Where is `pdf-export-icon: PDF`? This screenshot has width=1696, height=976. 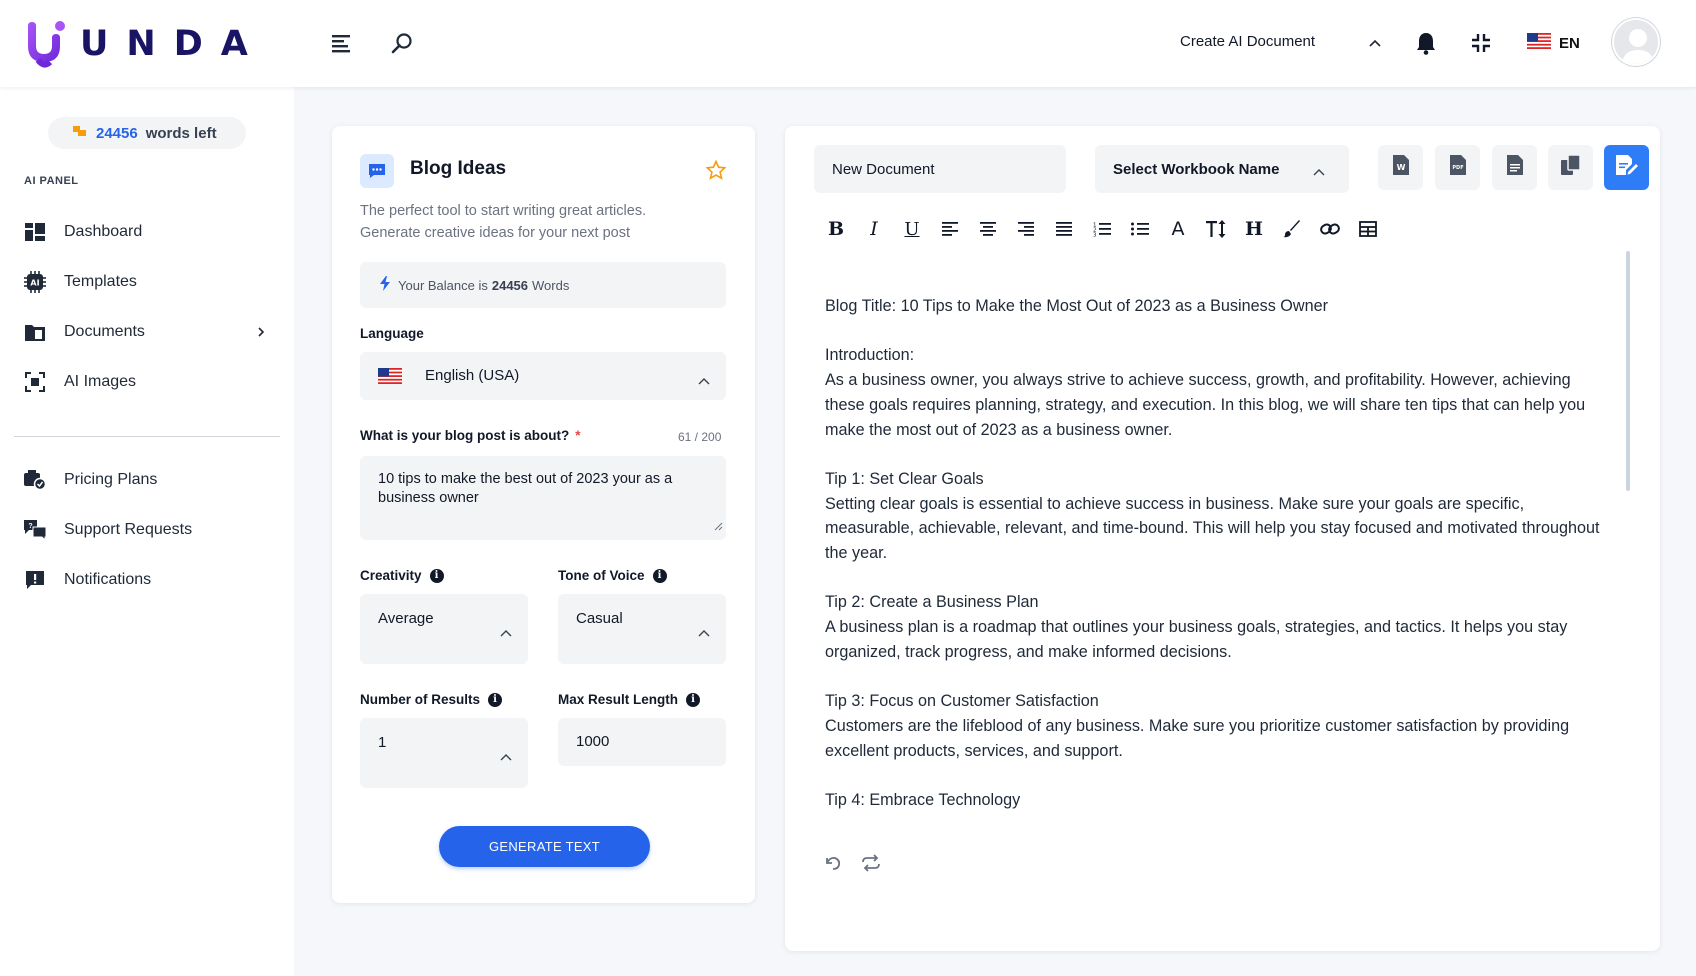
pdf-export-icon: PDF is located at coordinates (1457, 167).